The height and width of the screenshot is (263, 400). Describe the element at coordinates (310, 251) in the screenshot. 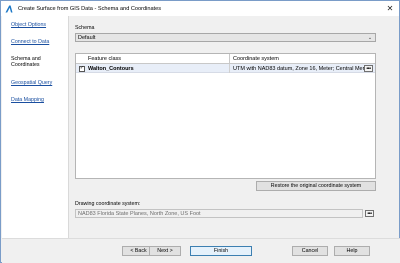

I see `cancel-button: Cancel` at that location.